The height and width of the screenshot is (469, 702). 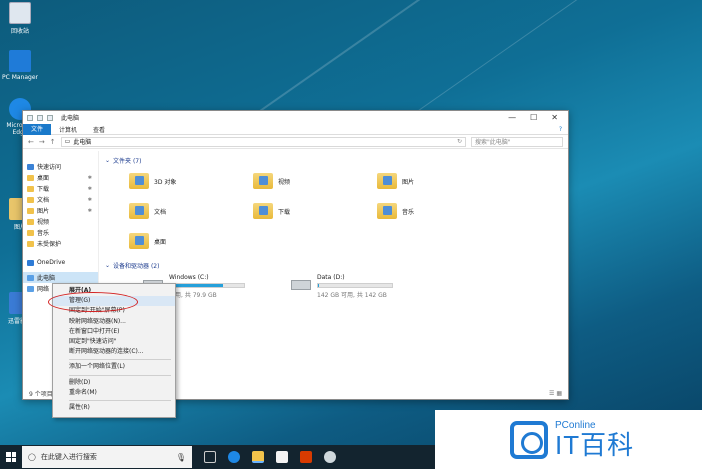 I want to click on forward-icon: →, so click(x=42, y=142).